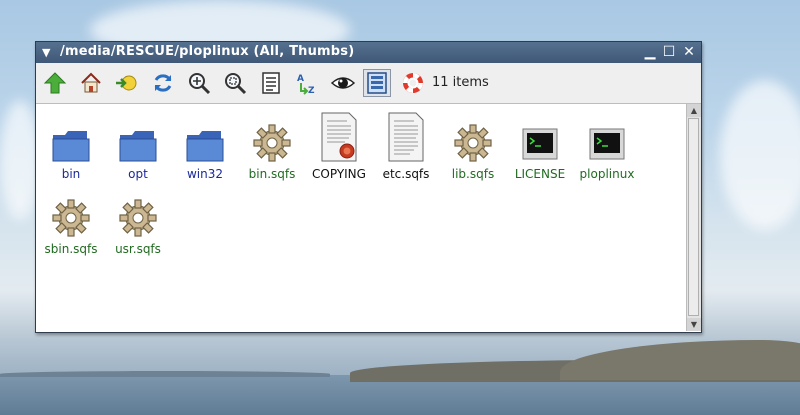  Describe the element at coordinates (460, 82) in the screenshot. I see `item-count: 11 items` at that location.